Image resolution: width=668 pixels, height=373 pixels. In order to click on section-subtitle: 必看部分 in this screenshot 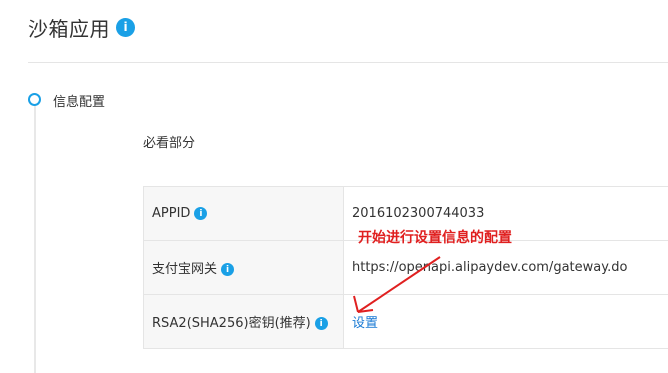, I will do `click(169, 143)`.